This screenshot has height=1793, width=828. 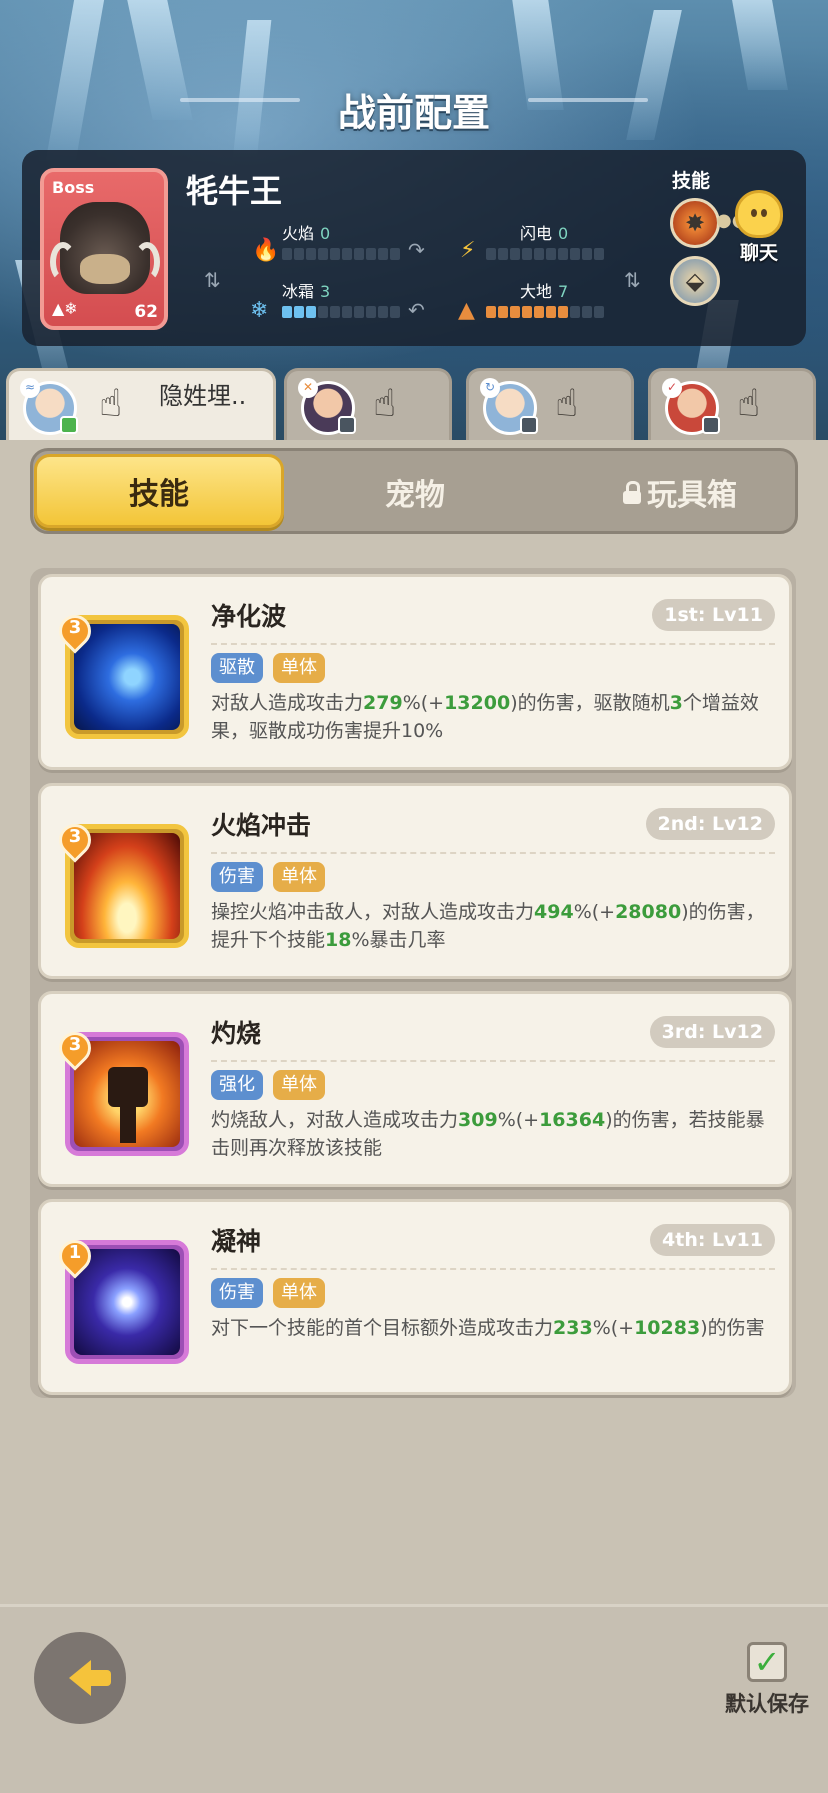 I want to click on fire-bar, so click(x=341, y=254).